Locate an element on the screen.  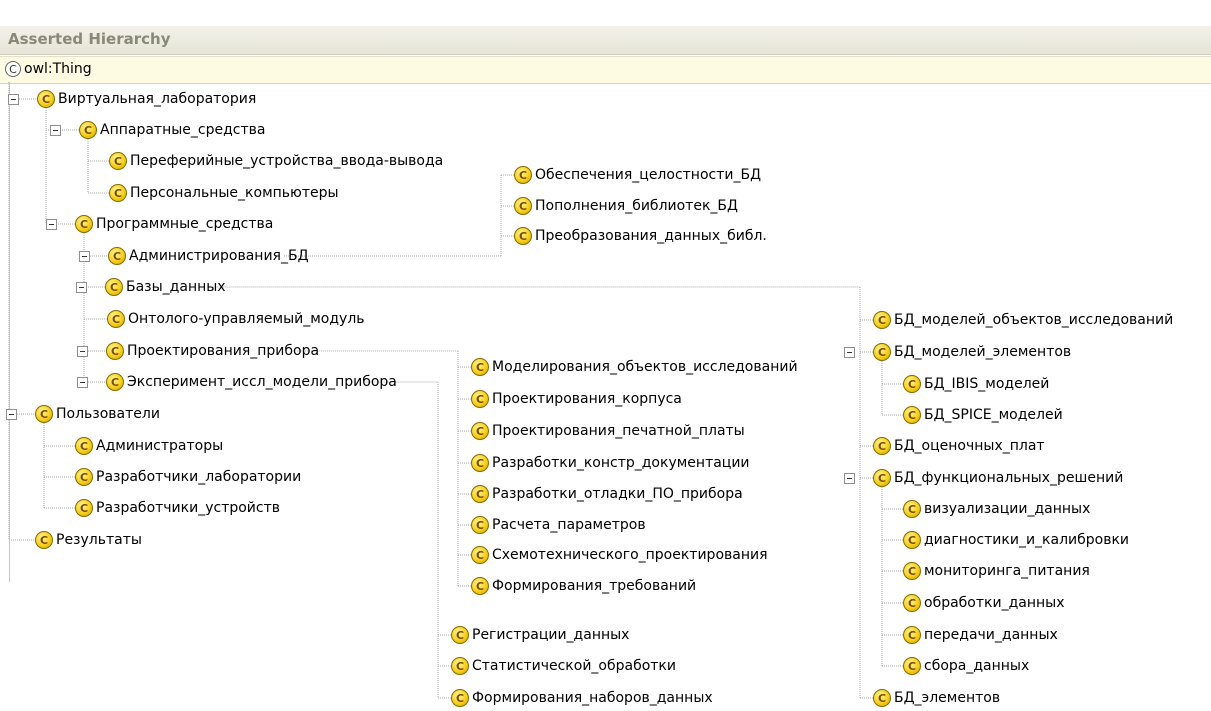
class-node: C Статистической_обработки is located at coordinates (563, 666).